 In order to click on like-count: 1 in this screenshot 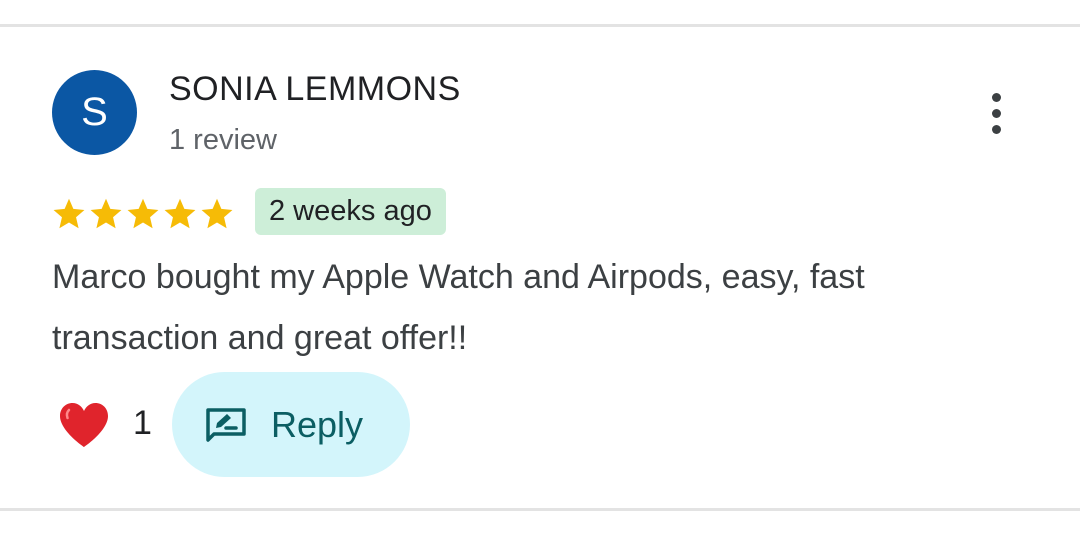, I will do `click(142, 423)`.